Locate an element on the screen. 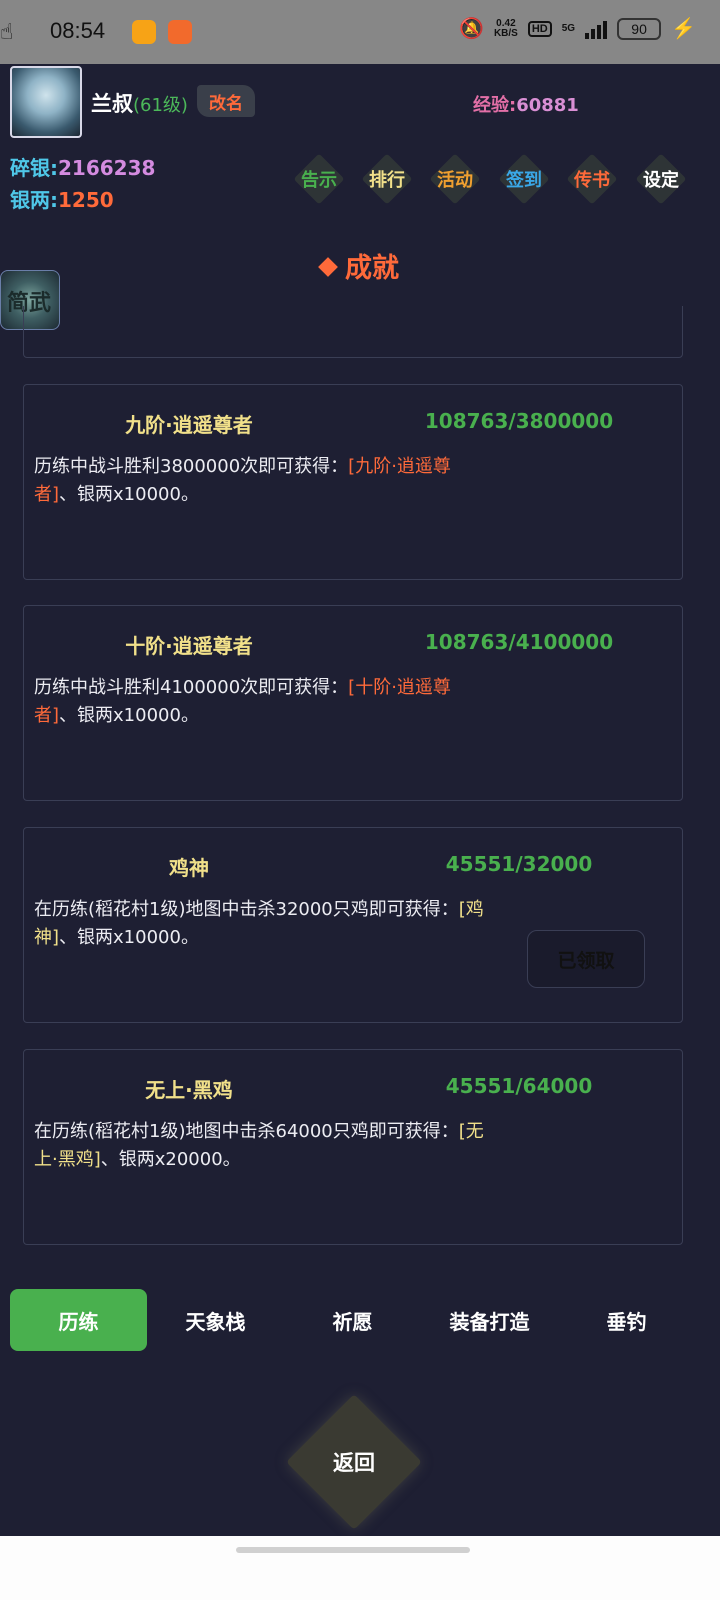  tab-wish: 祈愿 is located at coordinates (352, 1320).